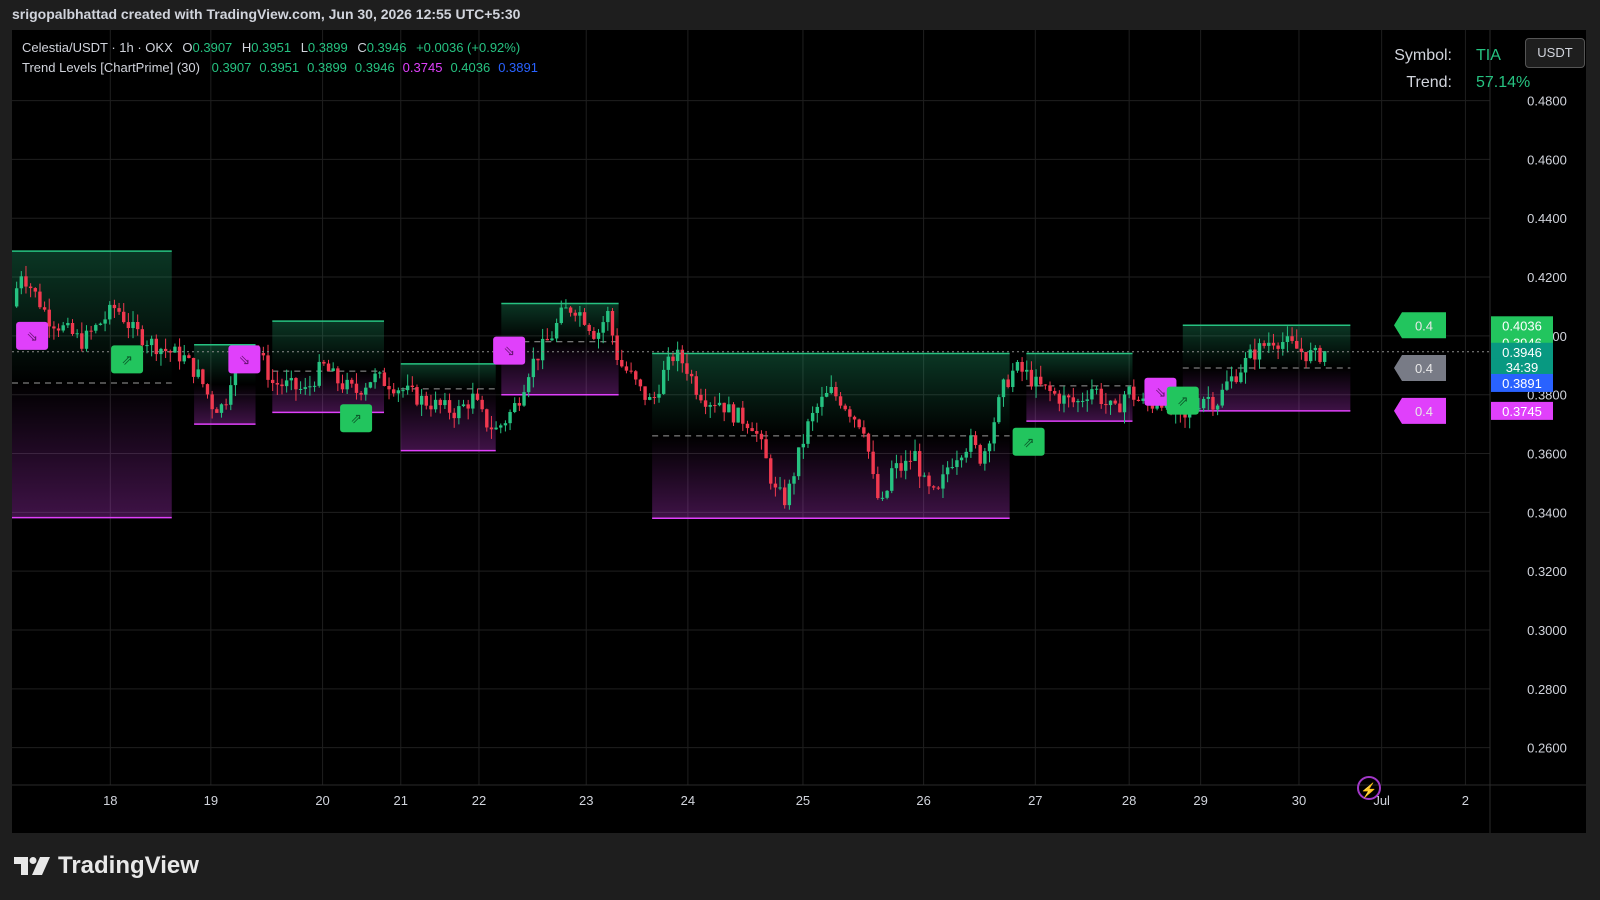 The image size is (1600, 900). I want to click on indicator-value: 0.3891, so click(518, 67).